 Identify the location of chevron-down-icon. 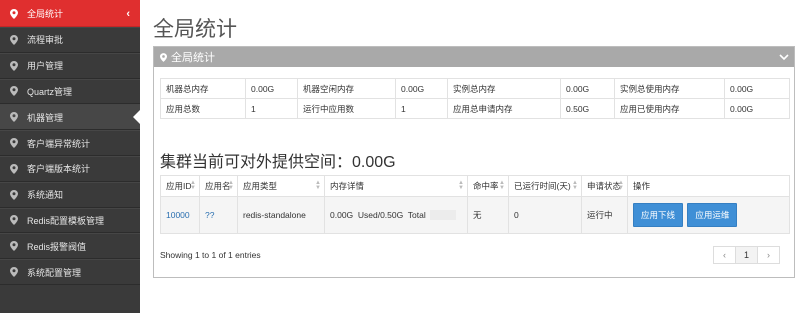
(784, 57).